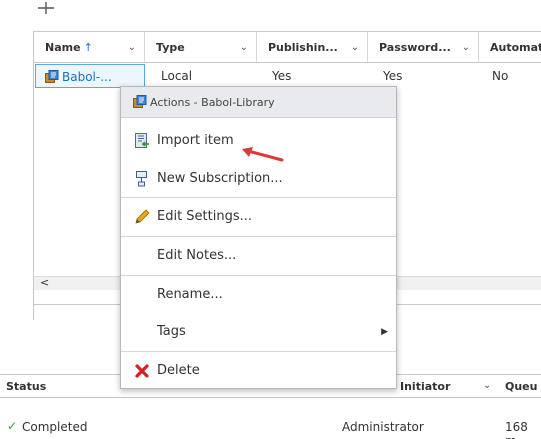  I want to click on column-header-name: Name ↑ ⌄, so click(89, 47).